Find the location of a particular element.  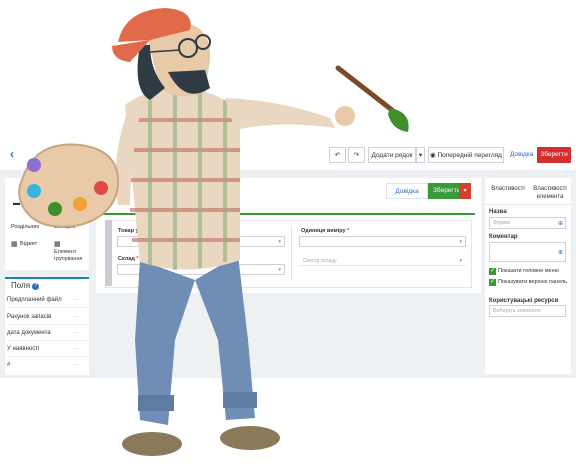

left-cuff is located at coordinates (156, 403).